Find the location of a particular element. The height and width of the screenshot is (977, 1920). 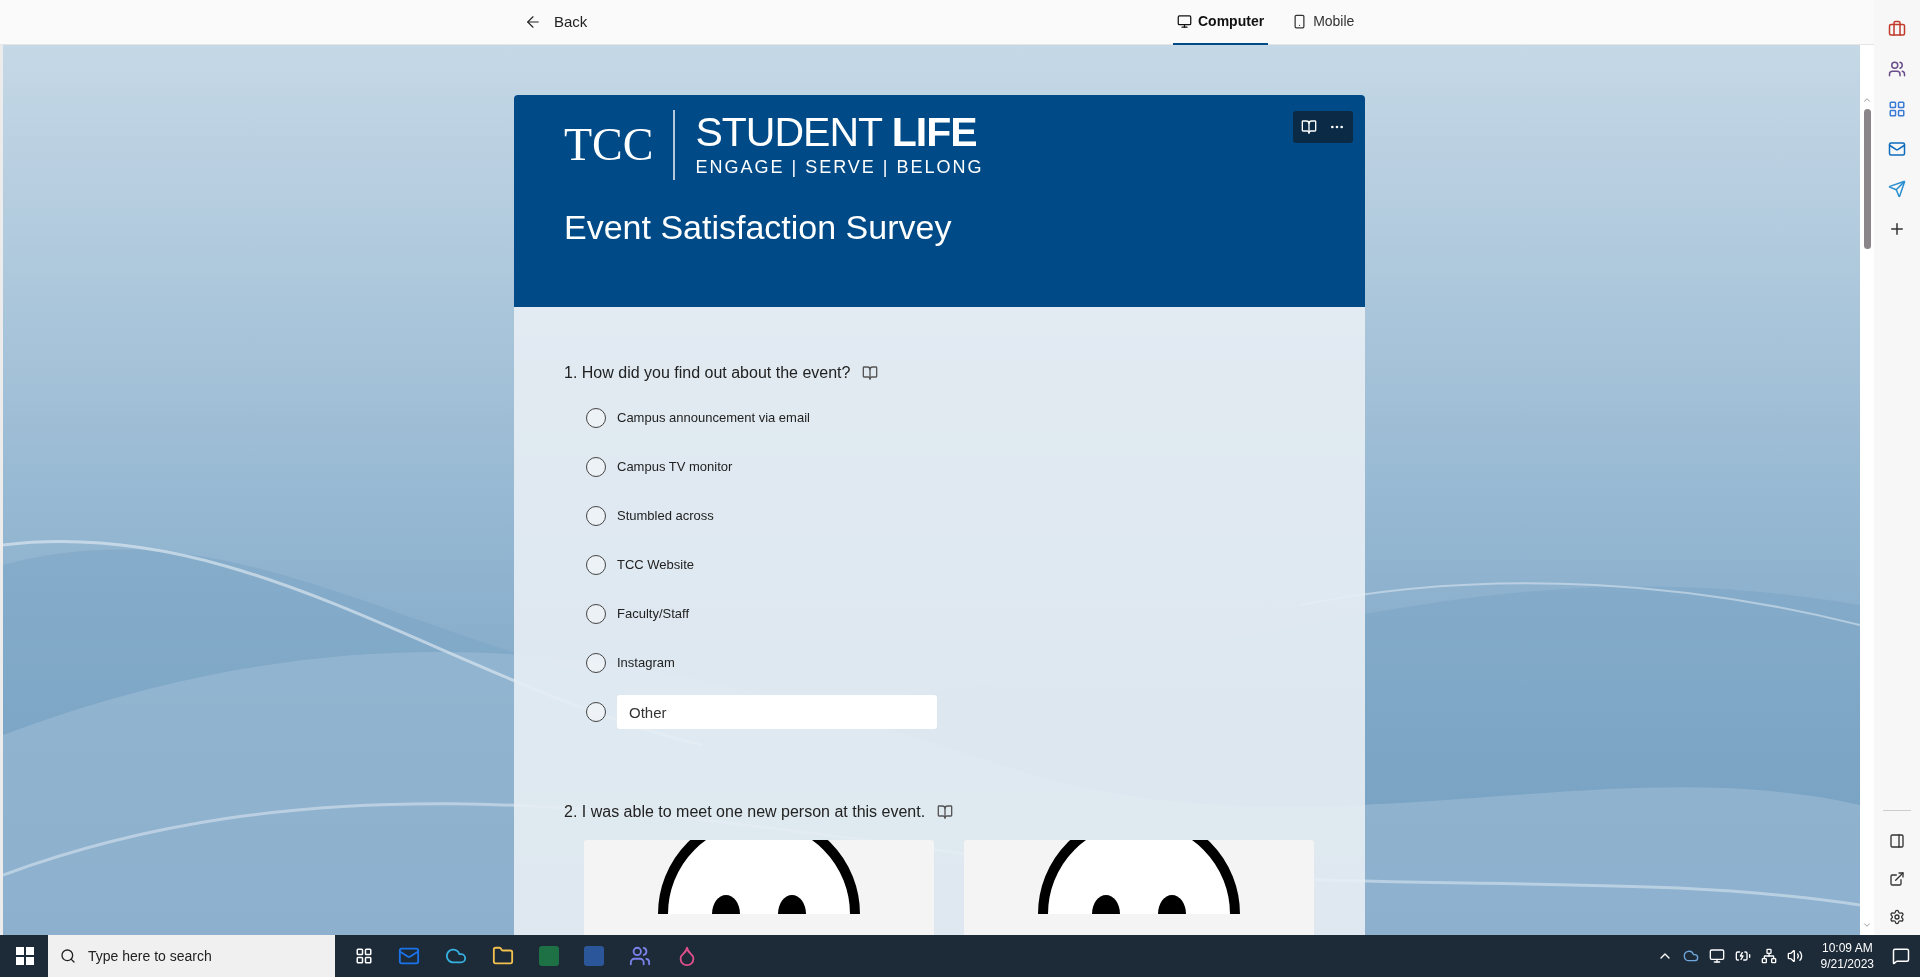

notifications-icon is located at coordinates (1901, 956).